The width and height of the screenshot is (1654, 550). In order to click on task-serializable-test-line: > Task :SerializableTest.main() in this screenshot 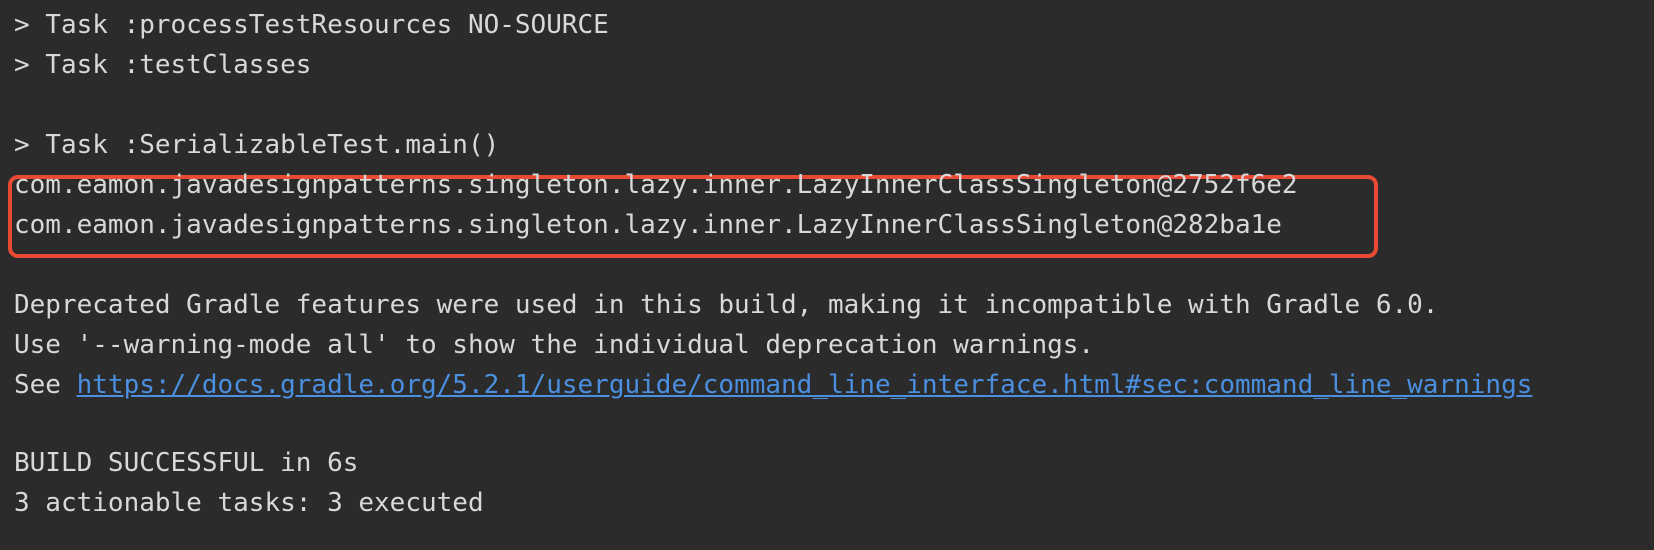, I will do `click(257, 145)`.